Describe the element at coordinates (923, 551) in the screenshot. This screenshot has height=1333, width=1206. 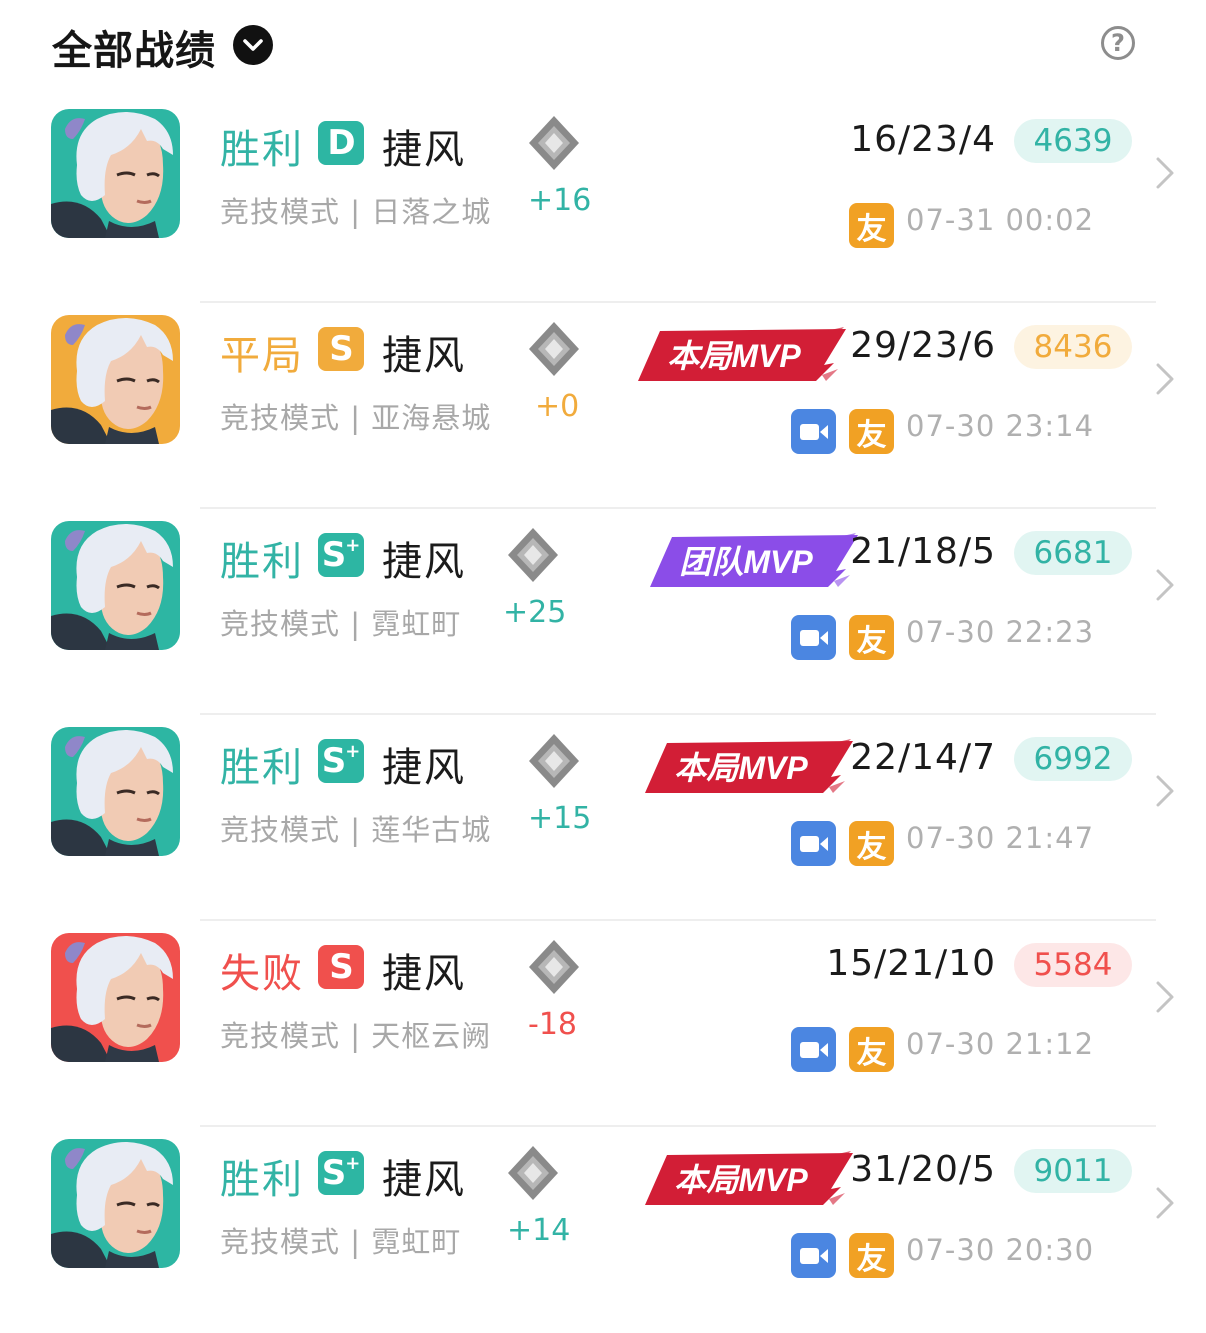
I see `kda-stat: 21/18/5` at that location.